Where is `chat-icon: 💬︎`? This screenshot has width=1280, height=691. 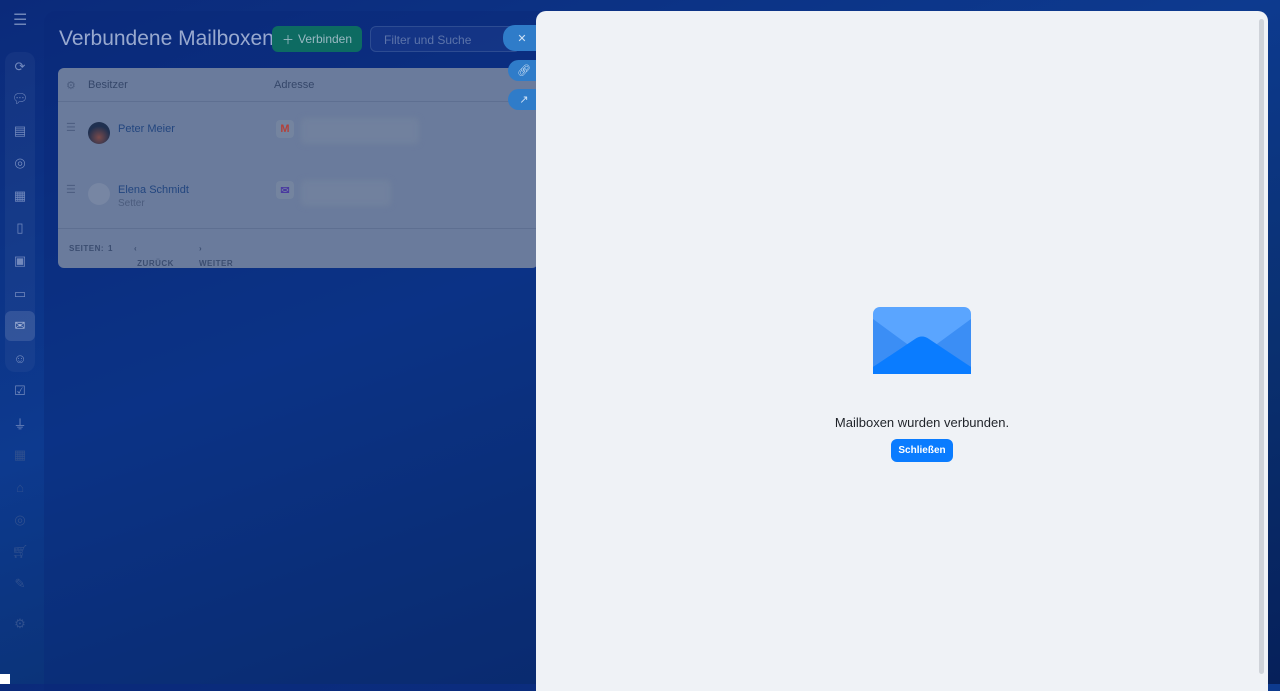
chat-icon: 💬︎ is located at coordinates (20, 99).